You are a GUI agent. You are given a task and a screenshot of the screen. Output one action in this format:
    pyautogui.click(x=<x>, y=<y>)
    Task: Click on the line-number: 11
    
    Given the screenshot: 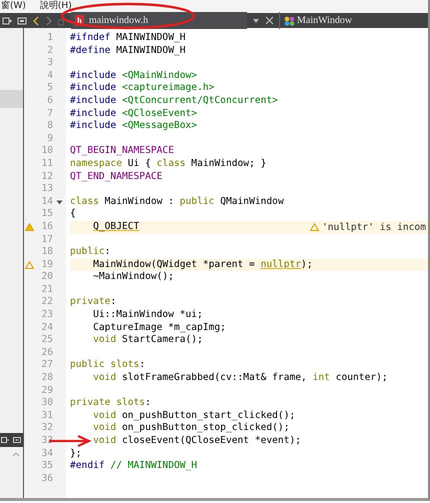 What is the action you would take?
    pyautogui.click(x=46, y=164)
    